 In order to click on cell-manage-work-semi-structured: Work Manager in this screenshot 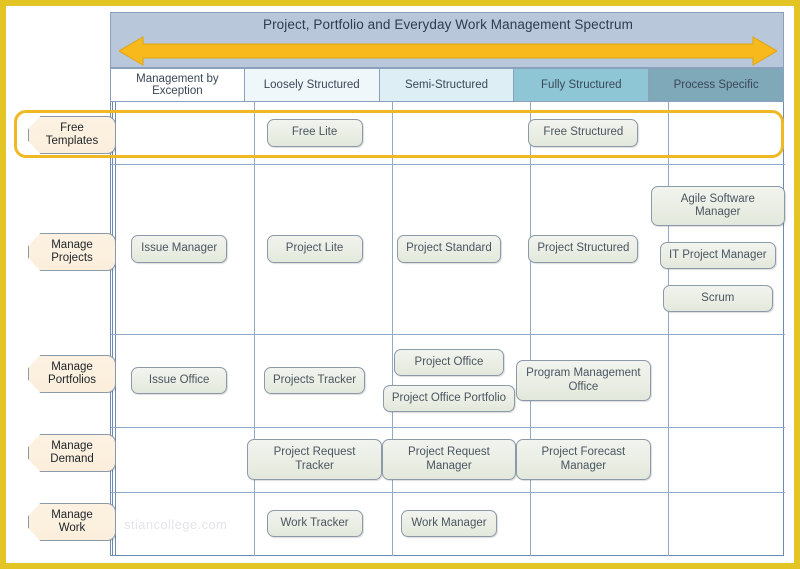, I will do `click(449, 523)`.